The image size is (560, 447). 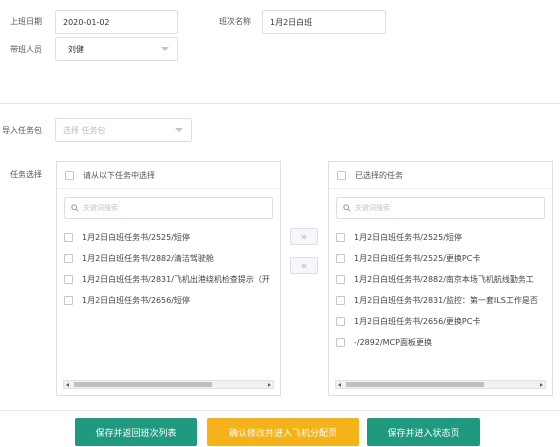 I want to click on available-tasks-title: 请从以下任务中选择, so click(x=119, y=175).